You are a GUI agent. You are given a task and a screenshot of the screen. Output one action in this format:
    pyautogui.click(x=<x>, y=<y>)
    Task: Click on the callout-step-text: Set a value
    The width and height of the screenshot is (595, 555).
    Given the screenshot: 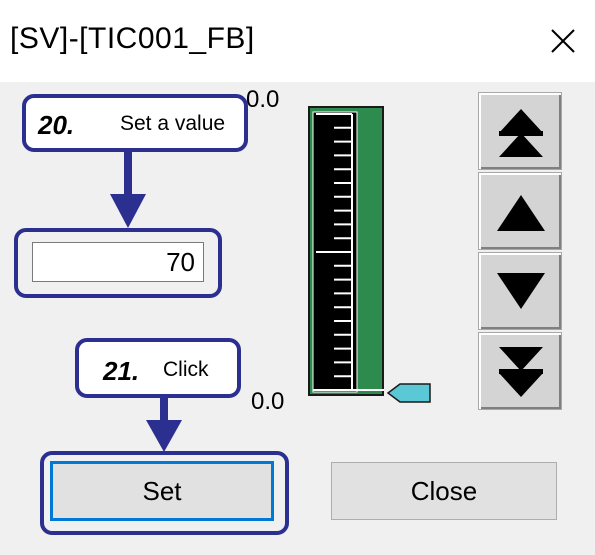 What is the action you would take?
    pyautogui.click(x=173, y=123)
    